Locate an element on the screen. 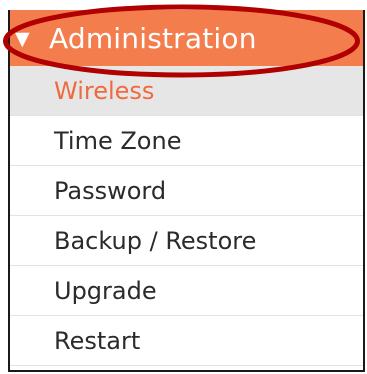  menu-item-label: Wireless is located at coordinates (104, 90).